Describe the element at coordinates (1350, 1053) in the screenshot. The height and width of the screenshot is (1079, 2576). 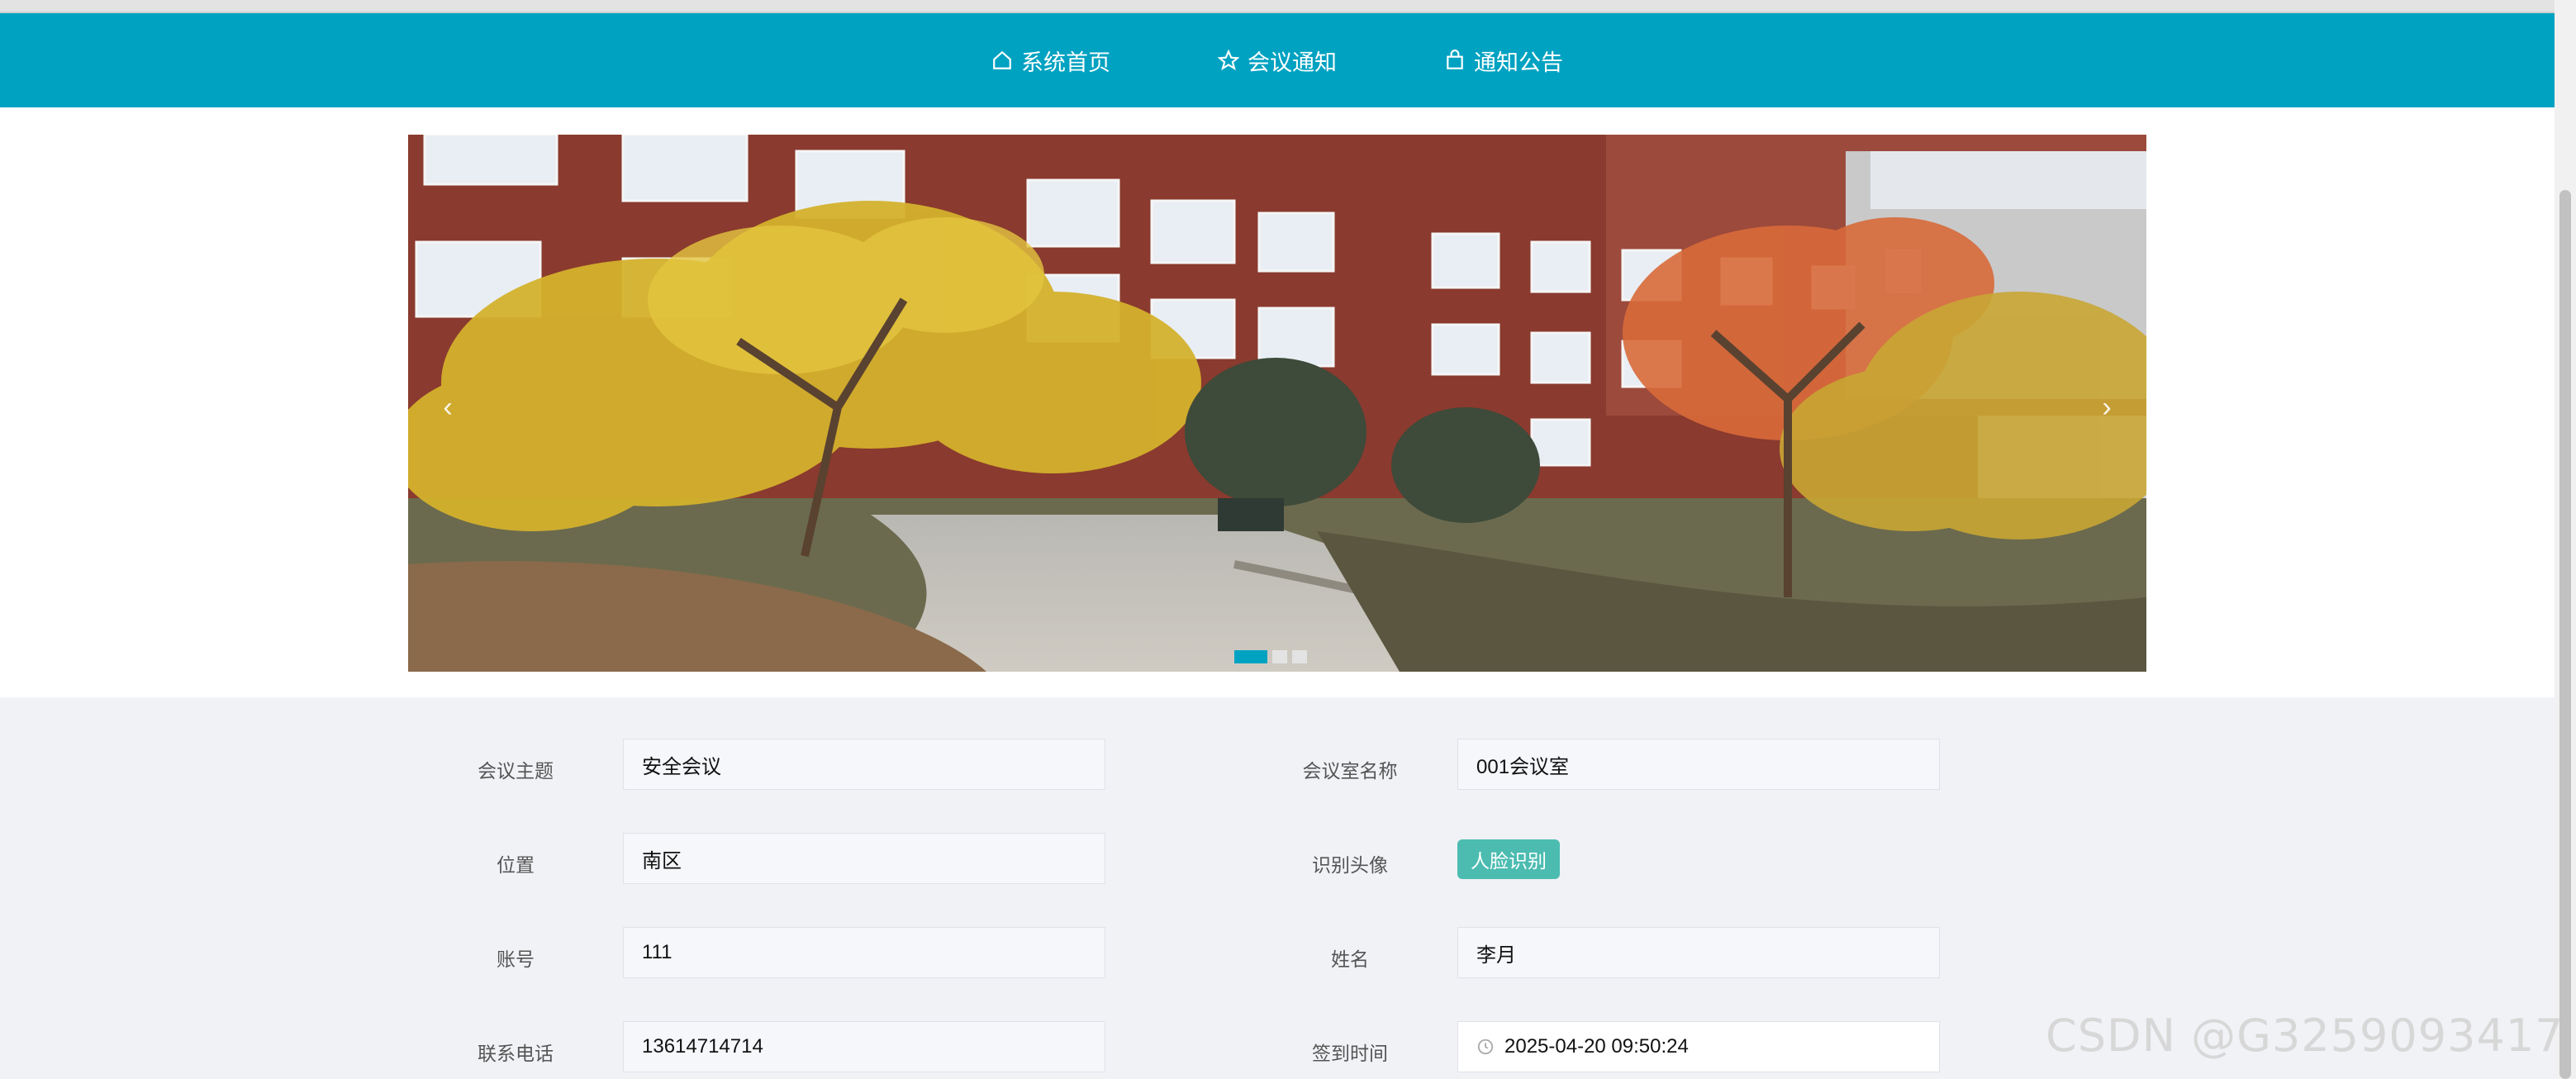
I see `signin-time-label: 签到时间` at that location.